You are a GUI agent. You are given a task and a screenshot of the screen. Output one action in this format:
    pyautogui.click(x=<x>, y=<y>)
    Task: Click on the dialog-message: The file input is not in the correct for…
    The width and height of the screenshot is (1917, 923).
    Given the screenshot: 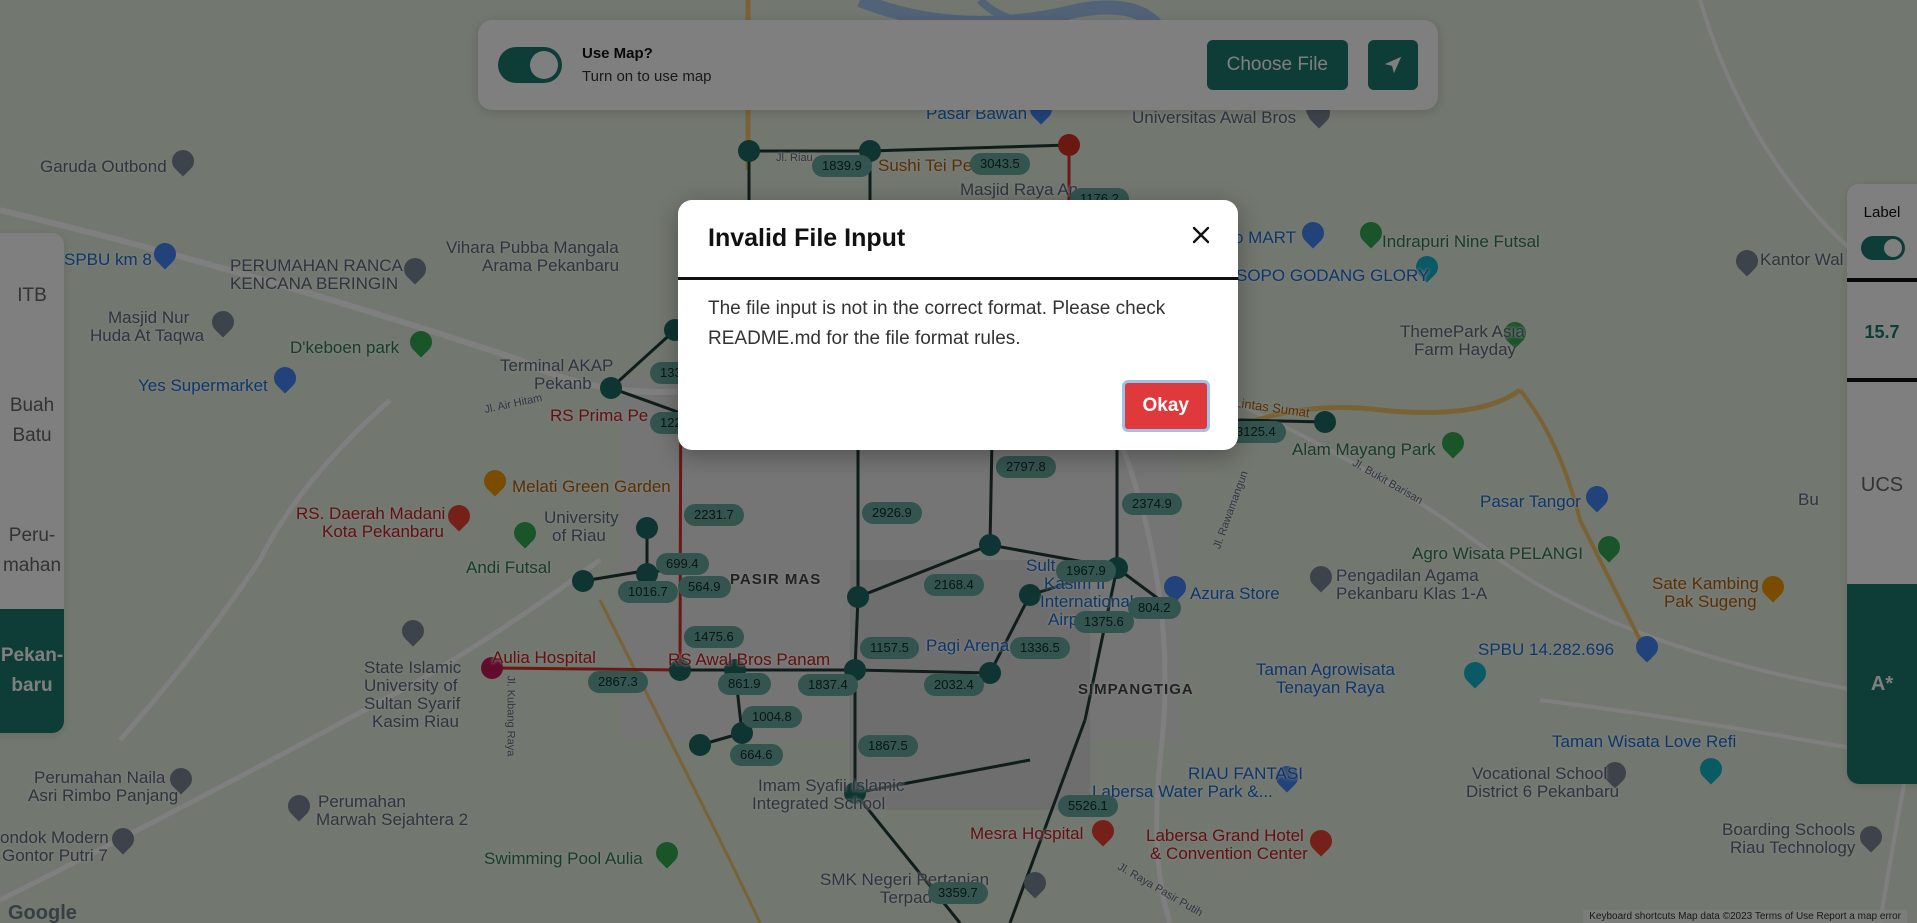 What is the action you would take?
    pyautogui.click(x=937, y=323)
    